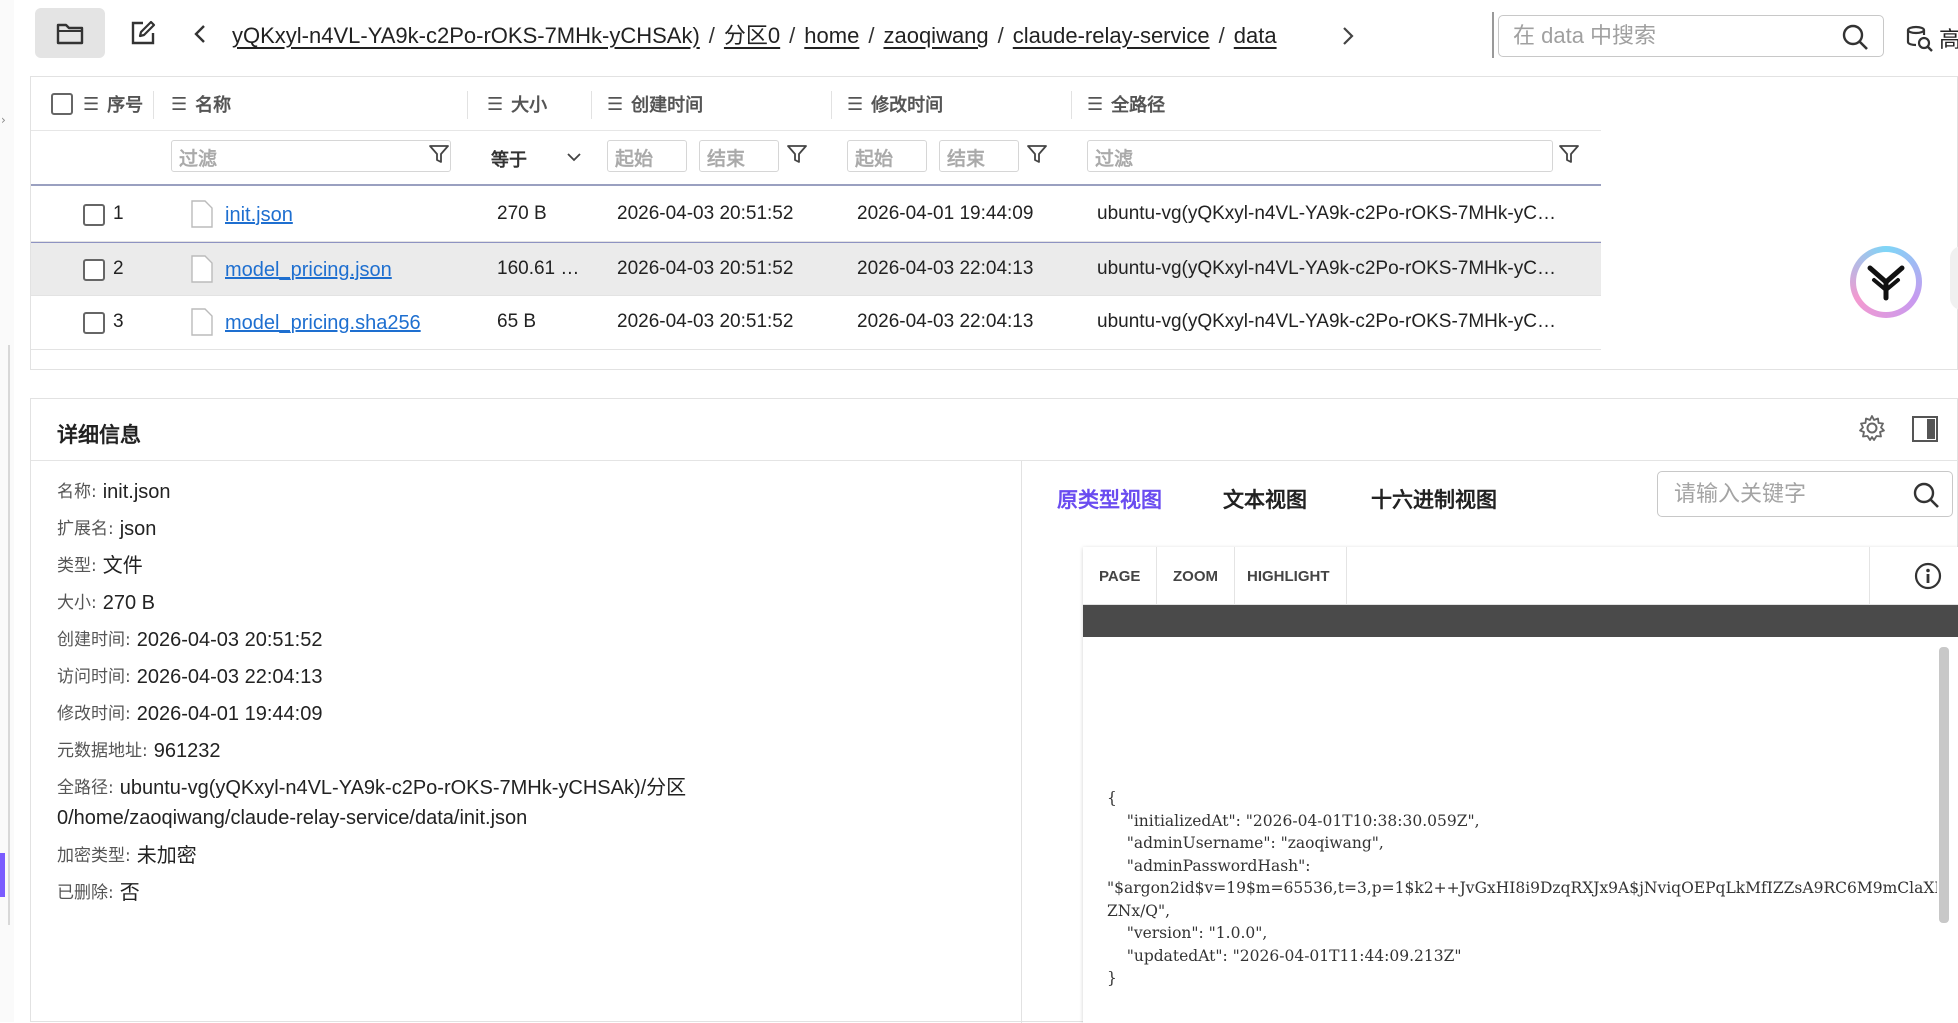 This screenshot has height=1023, width=1958. What do you see at coordinates (201, 104) in the screenshot?
I see `column-header-name: ☰ 名称` at bounding box center [201, 104].